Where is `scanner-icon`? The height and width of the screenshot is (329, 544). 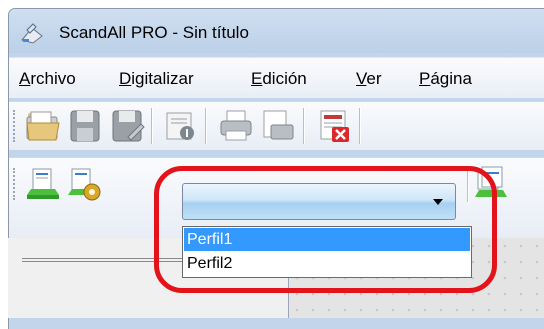
scanner-icon is located at coordinates (32, 33).